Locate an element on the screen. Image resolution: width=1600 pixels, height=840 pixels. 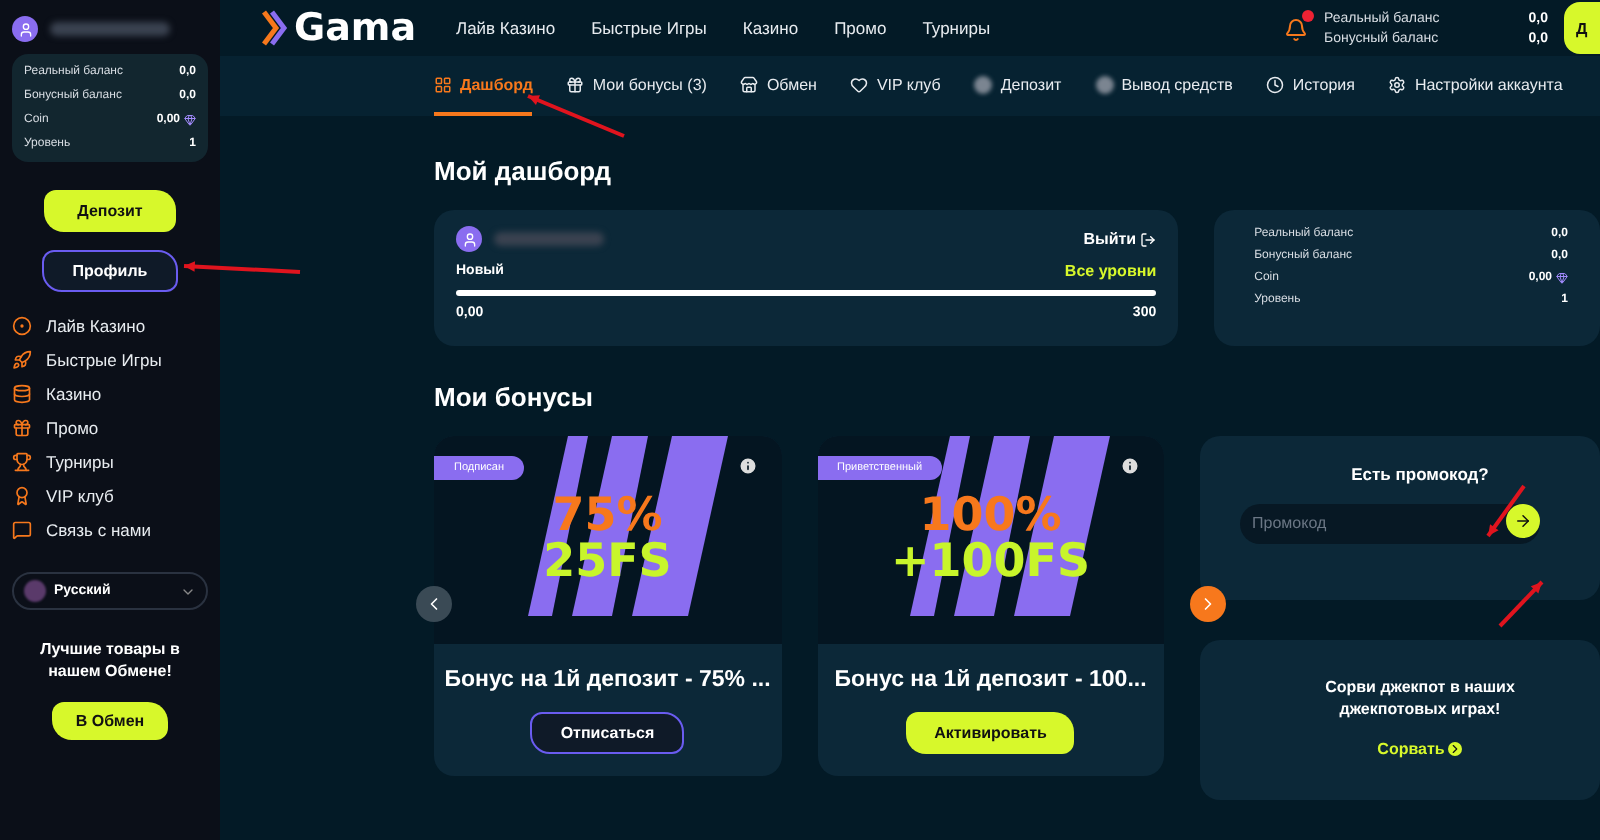
grid-icon is located at coordinates (443, 84).